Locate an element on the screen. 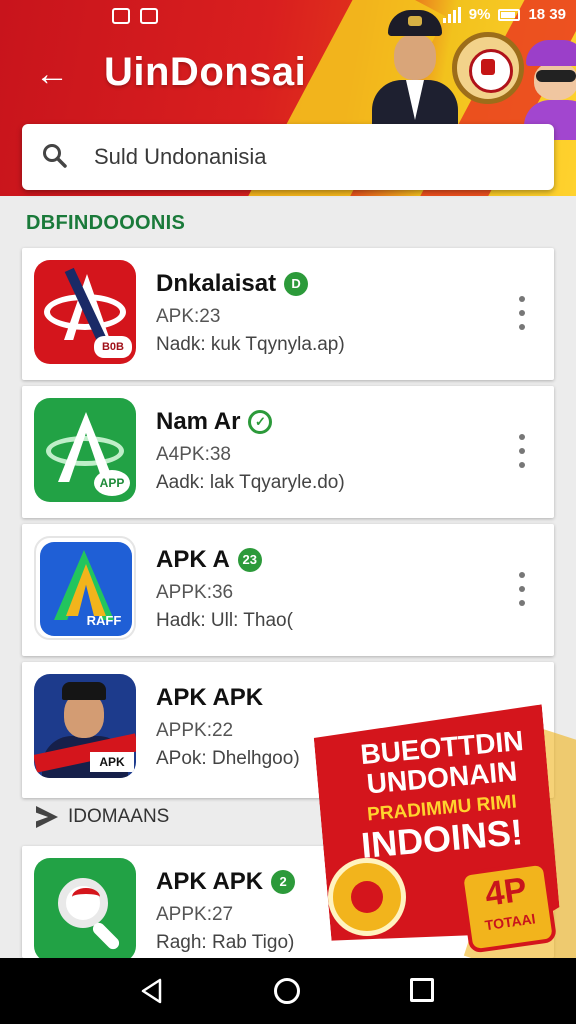  page-title: UinDonsai is located at coordinates (205, 72).